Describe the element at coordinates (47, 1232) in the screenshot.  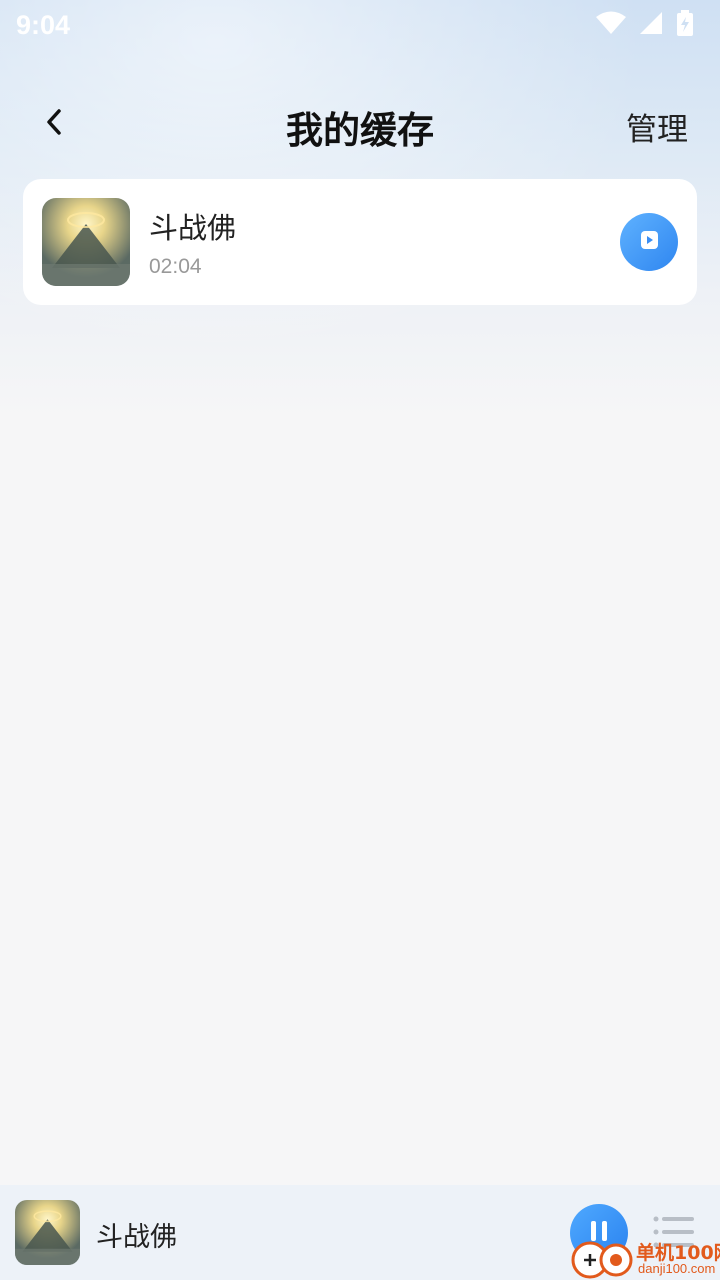
I see `mini-album-cover` at that location.